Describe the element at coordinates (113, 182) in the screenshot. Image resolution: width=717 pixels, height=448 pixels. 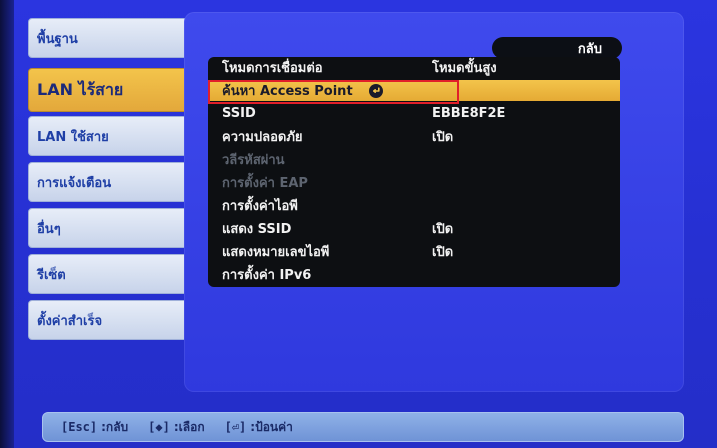
I see `menu-item-notifications: การแจ้งเตือน` at that location.